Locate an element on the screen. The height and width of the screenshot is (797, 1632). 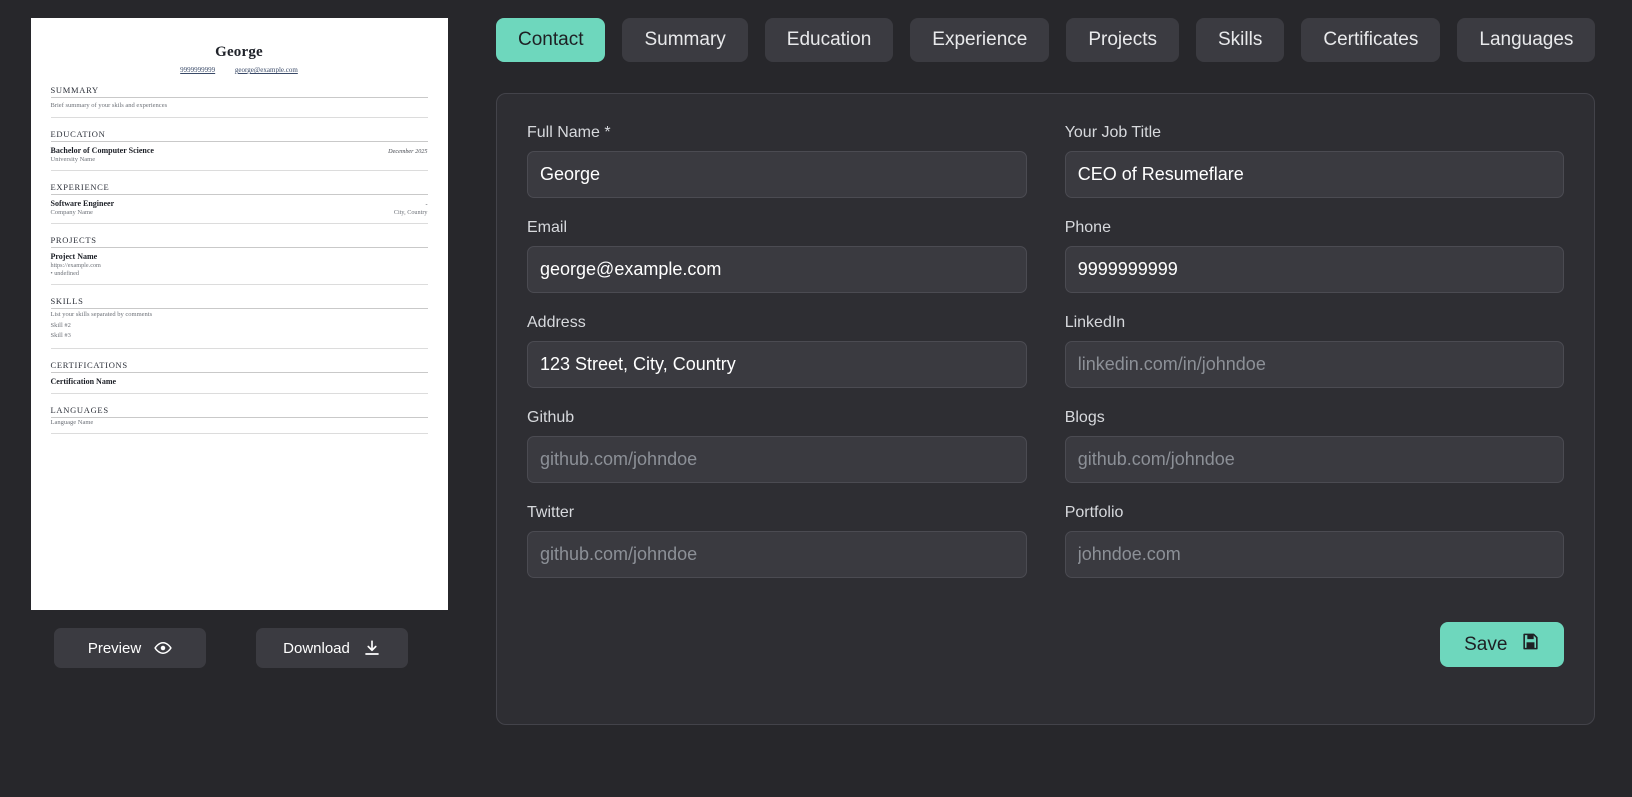
resume-project-bullet: • undefined is located at coordinates (64, 274).